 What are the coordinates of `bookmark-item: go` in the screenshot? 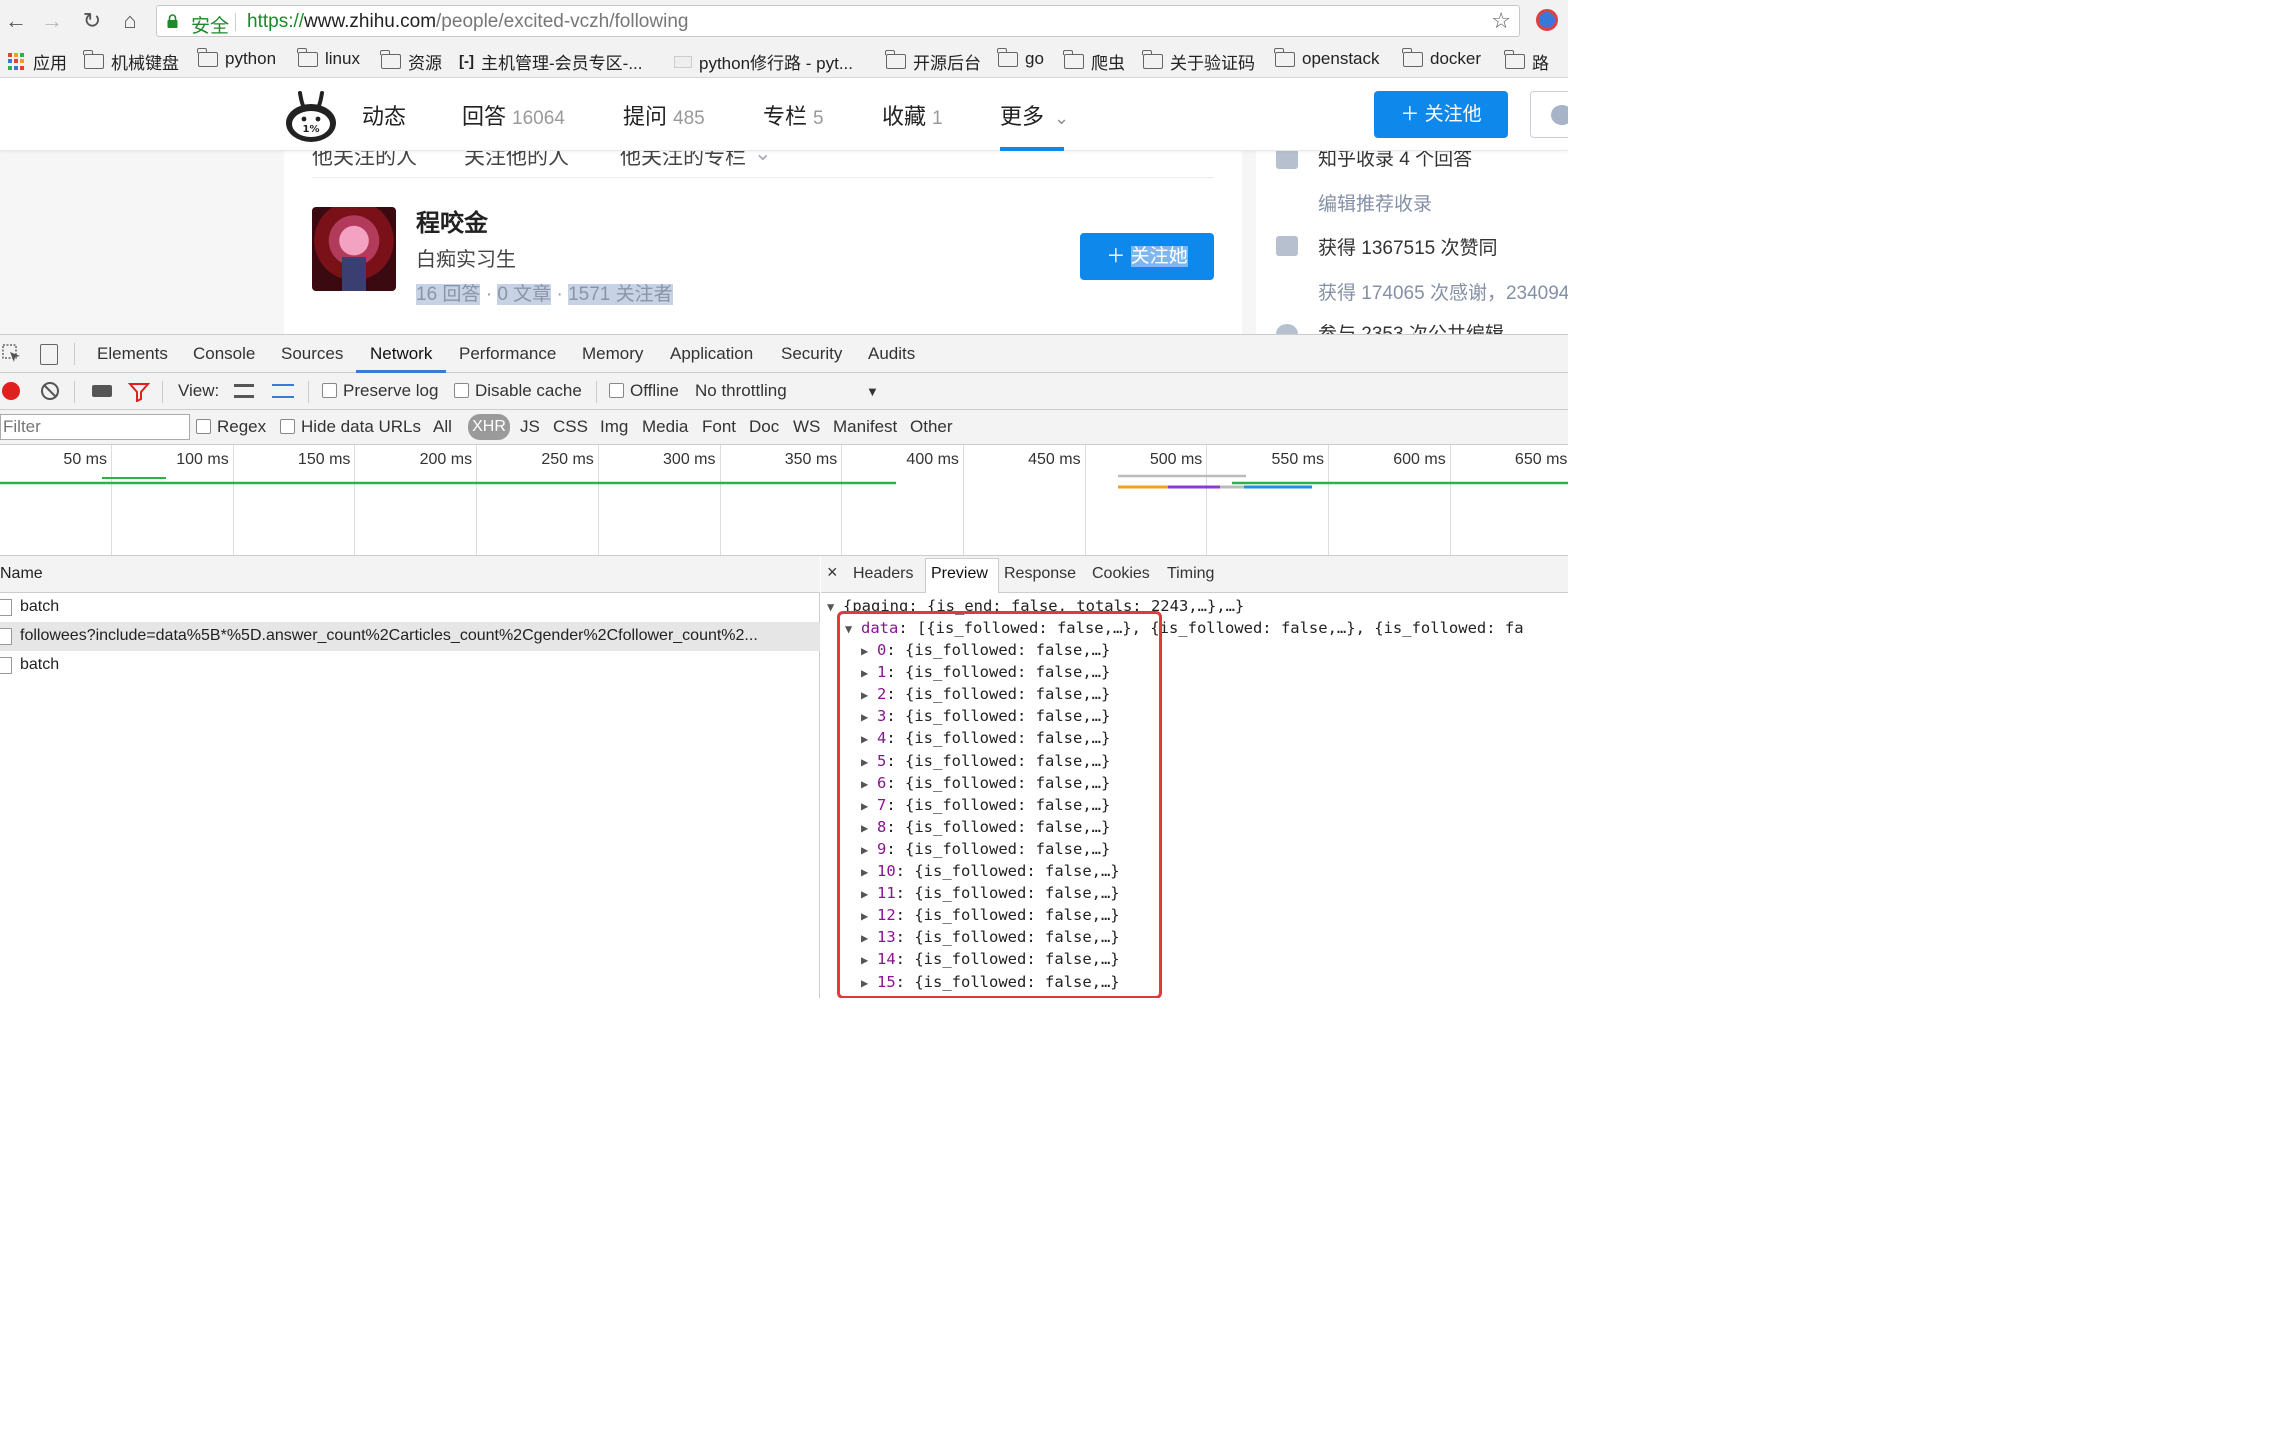 It's located at (1020, 58).